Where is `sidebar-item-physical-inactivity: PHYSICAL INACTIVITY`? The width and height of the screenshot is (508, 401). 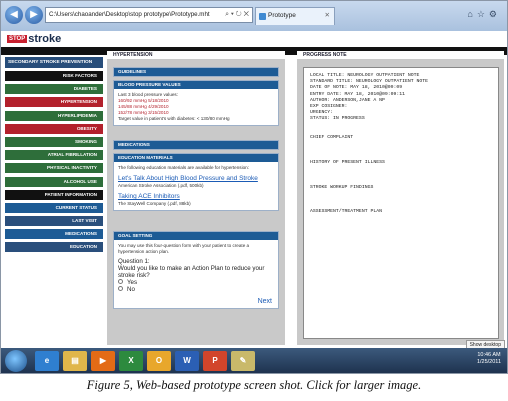 sidebar-item-physical-inactivity: PHYSICAL INACTIVITY is located at coordinates (54, 168).